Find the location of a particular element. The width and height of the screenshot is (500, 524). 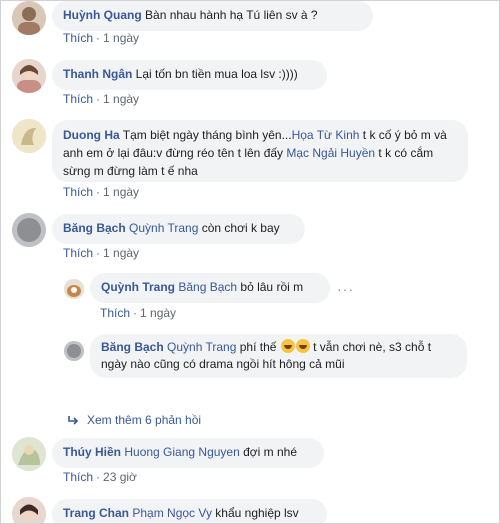

mention-link: Phạm Ngọc Vy is located at coordinates (172, 513).